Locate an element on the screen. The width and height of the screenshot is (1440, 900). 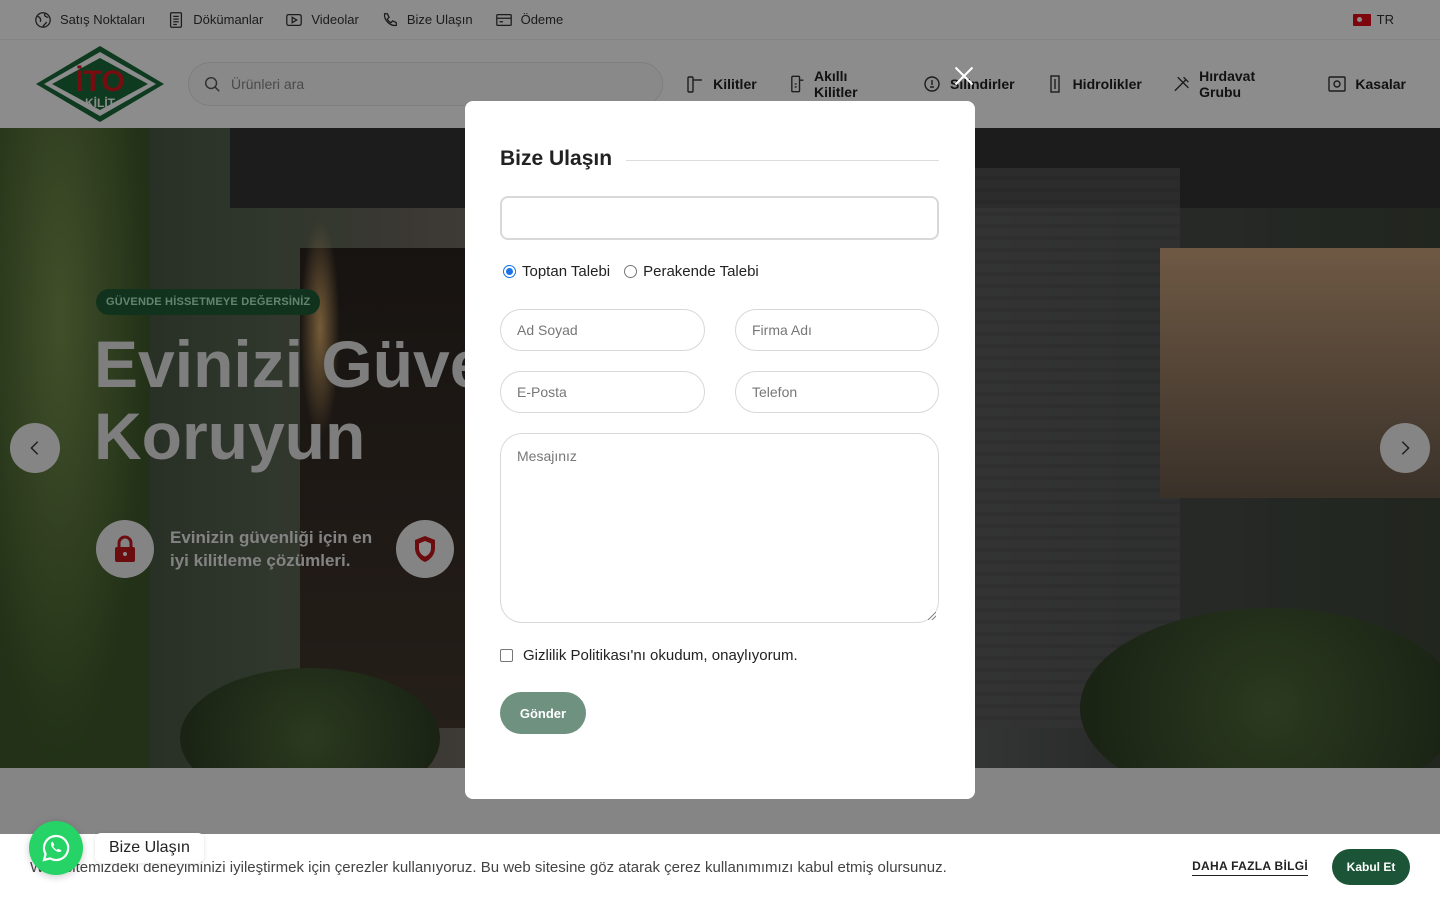
request-type-radio-group: Toptan Talebi Perakende Talebi is located at coordinates (638, 271).